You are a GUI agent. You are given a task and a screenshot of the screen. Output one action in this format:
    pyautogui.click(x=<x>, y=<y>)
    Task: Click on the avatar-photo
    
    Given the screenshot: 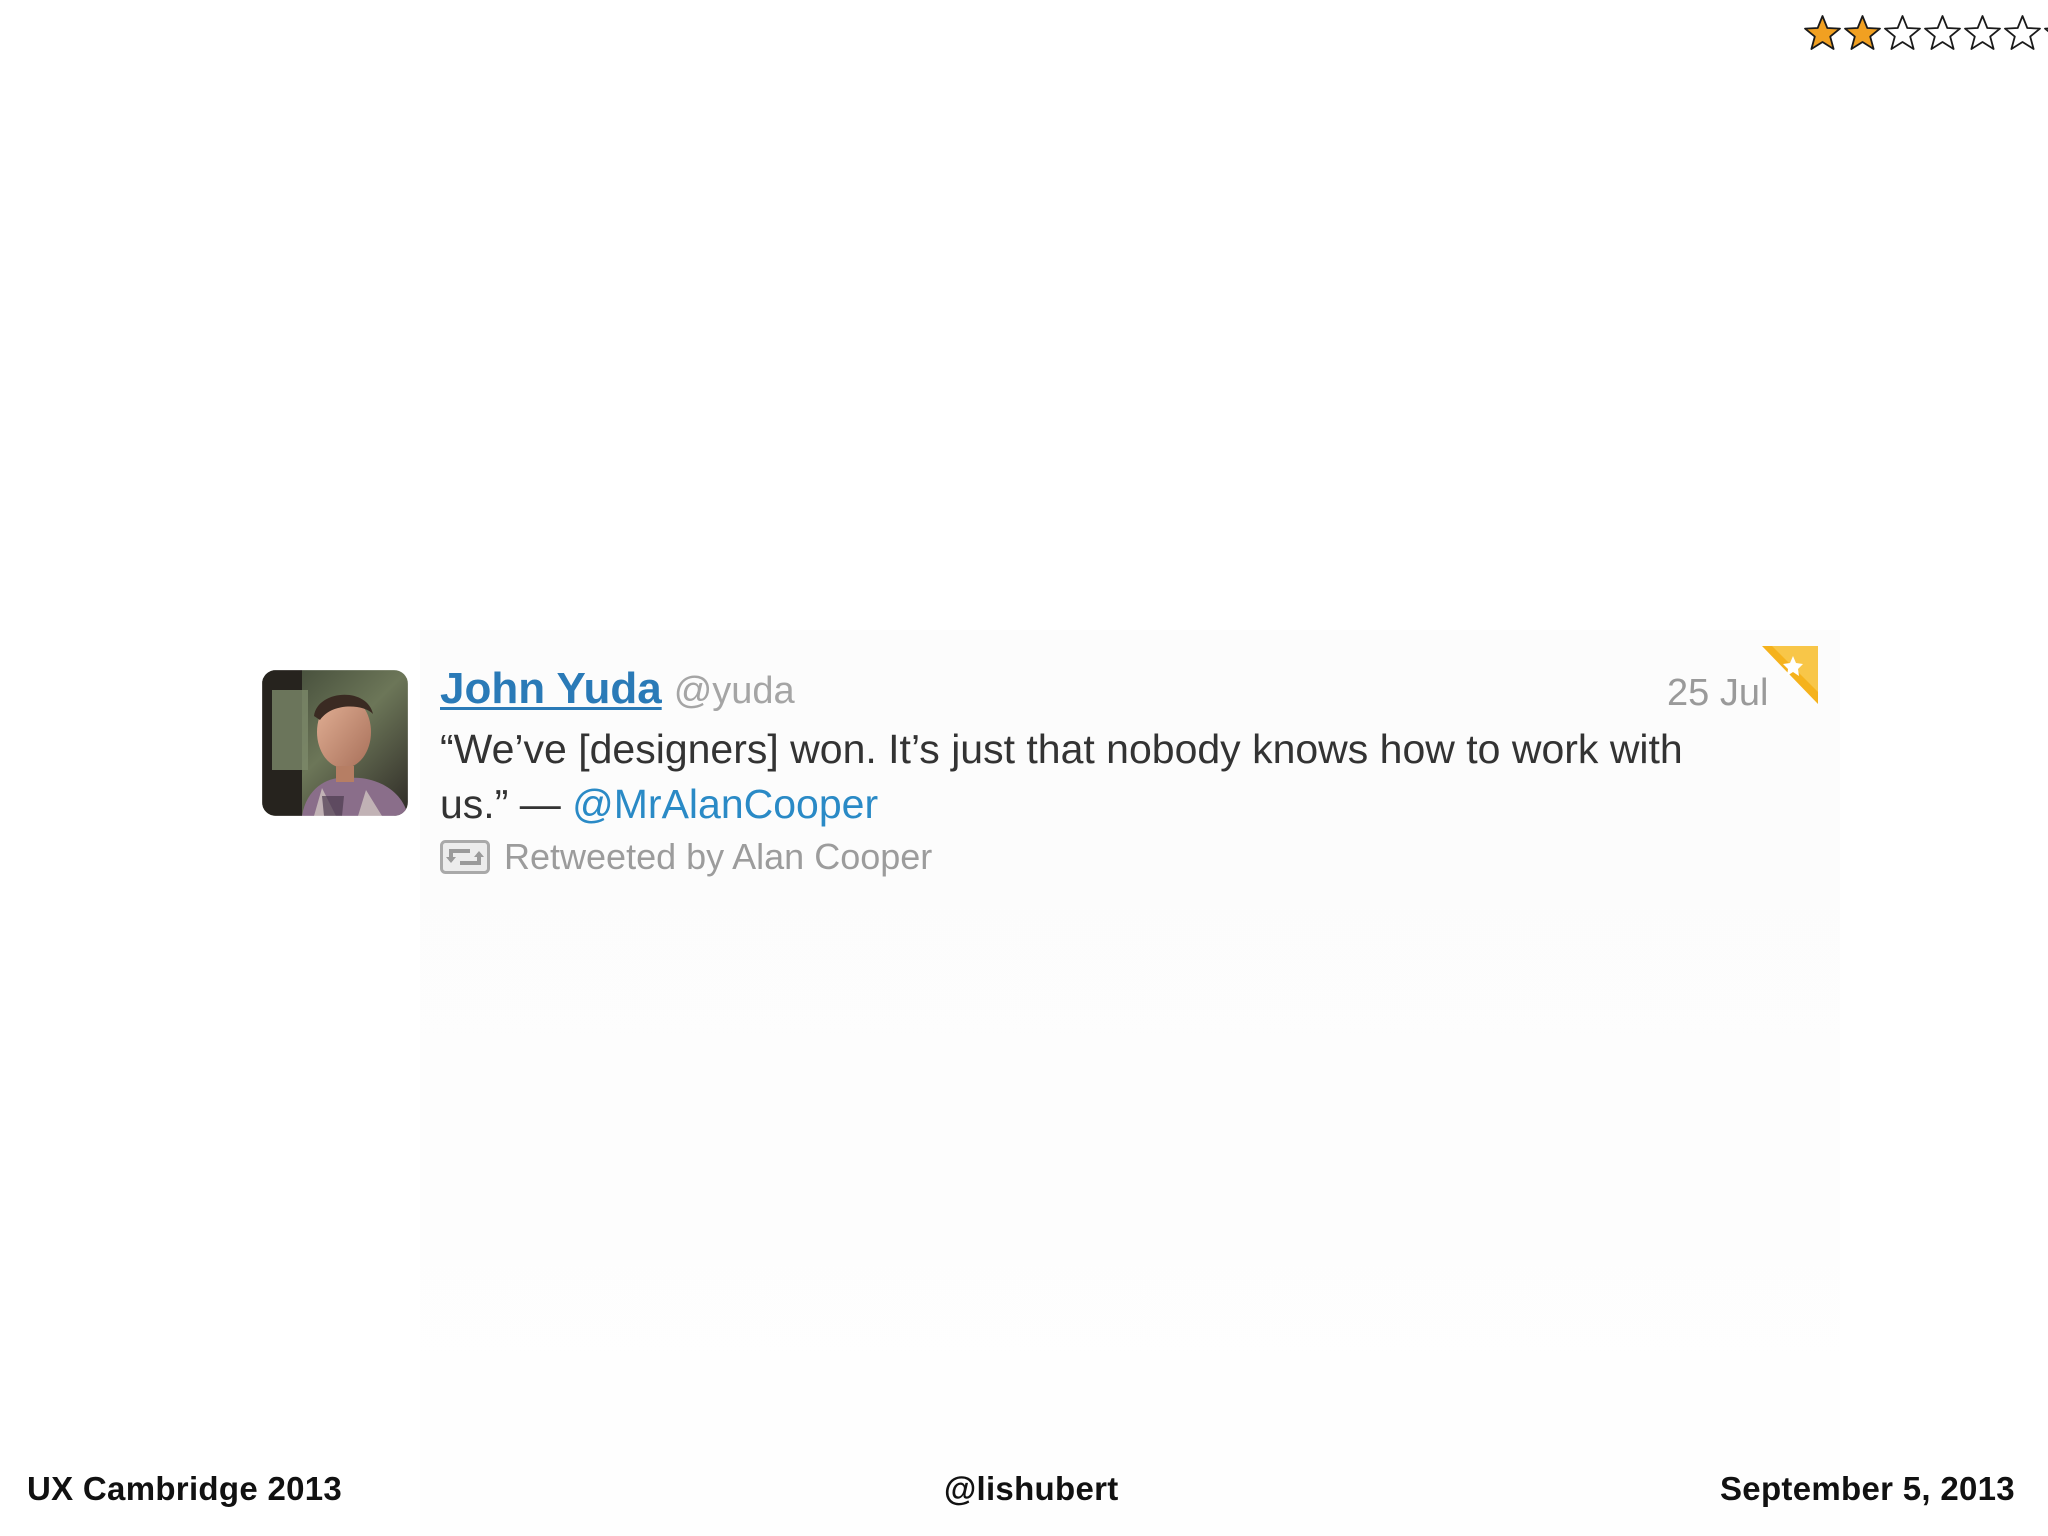 What is the action you would take?
    pyautogui.click(x=335, y=743)
    